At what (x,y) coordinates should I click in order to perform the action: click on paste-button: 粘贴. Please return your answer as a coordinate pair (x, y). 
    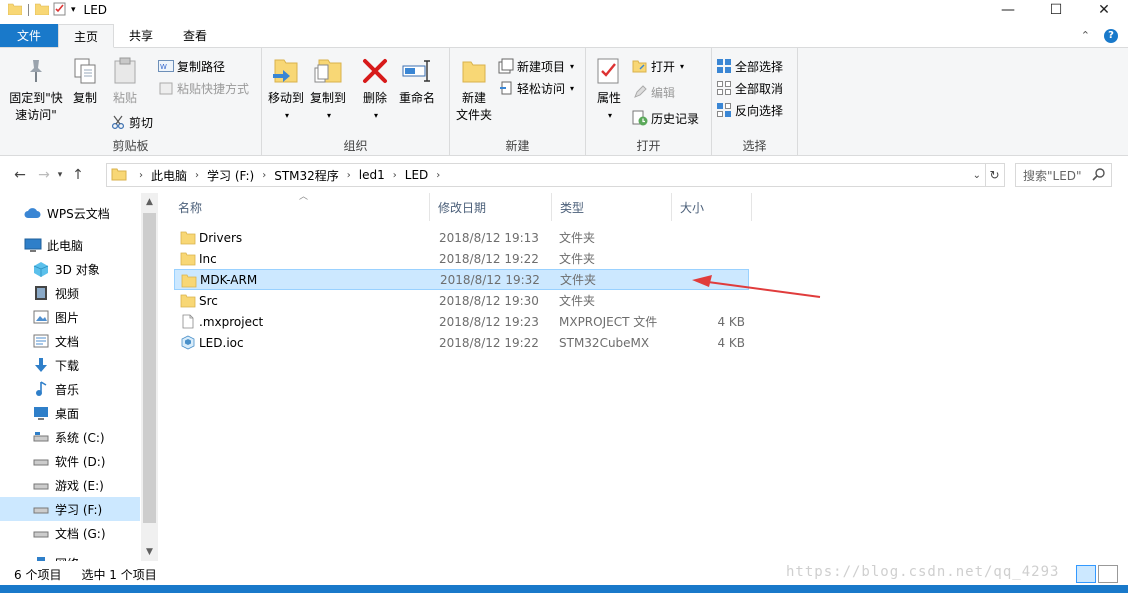
    Looking at the image, I should click on (125, 81).